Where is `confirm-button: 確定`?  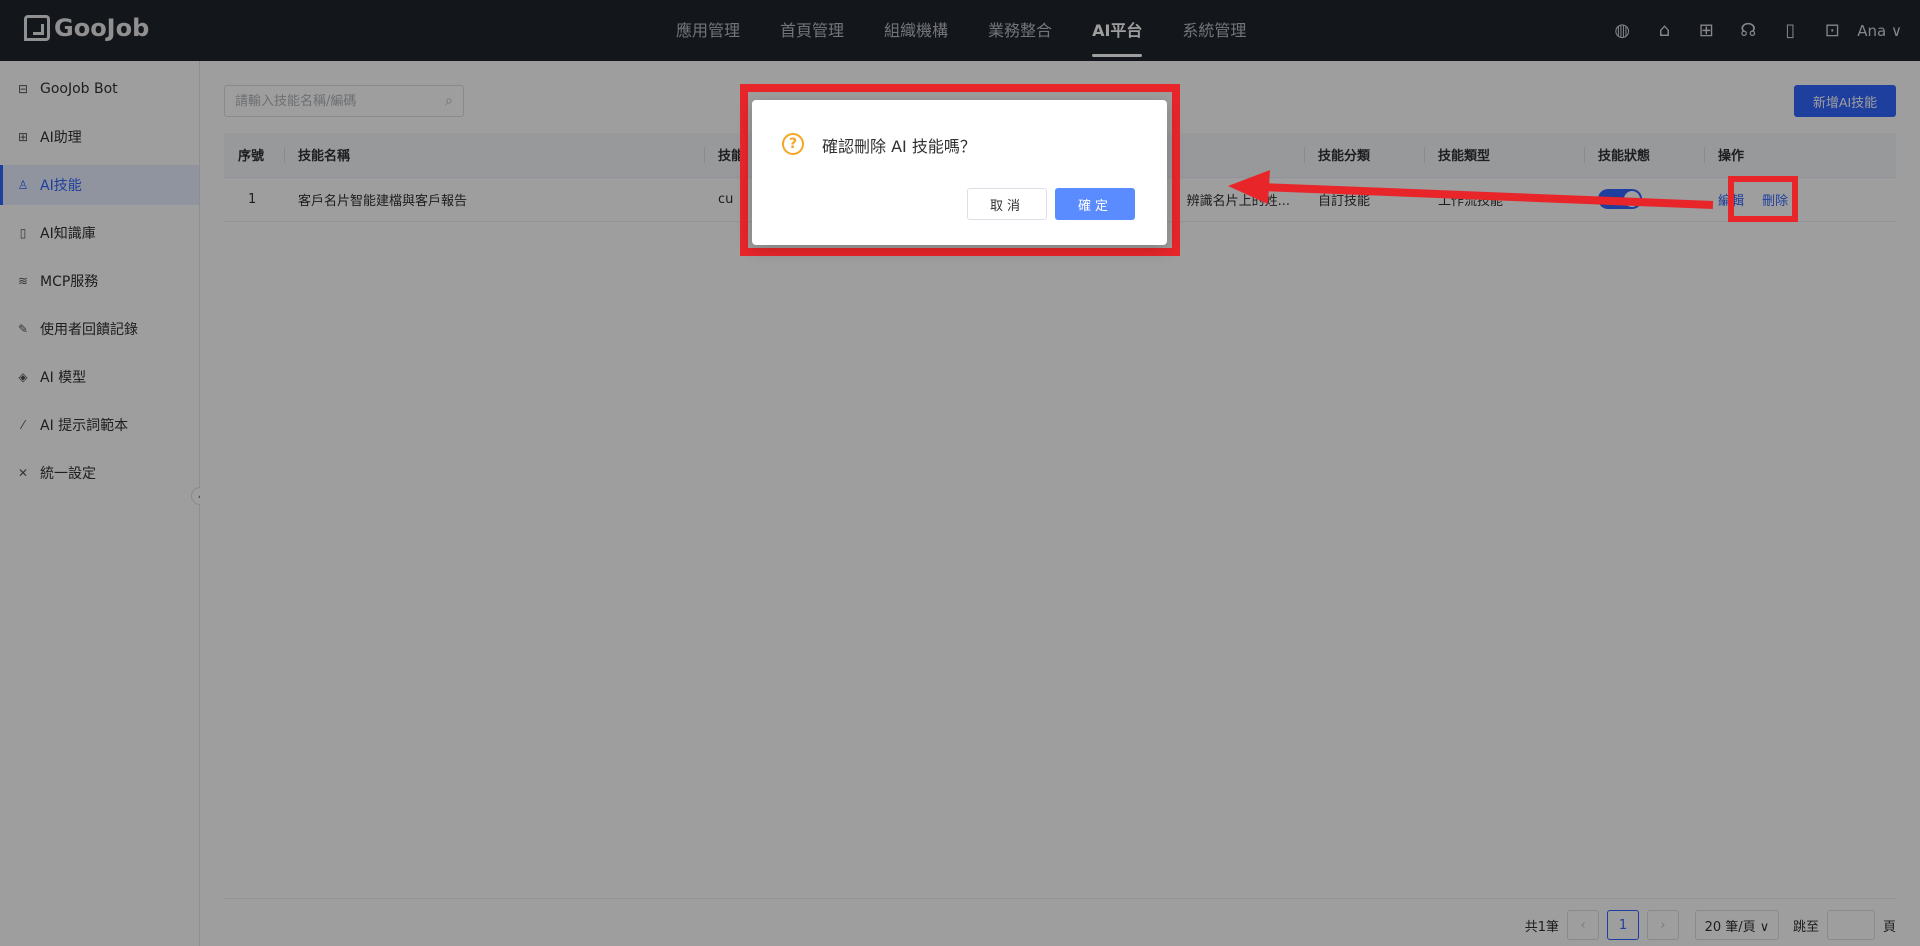
confirm-button: 確定 is located at coordinates (1095, 204).